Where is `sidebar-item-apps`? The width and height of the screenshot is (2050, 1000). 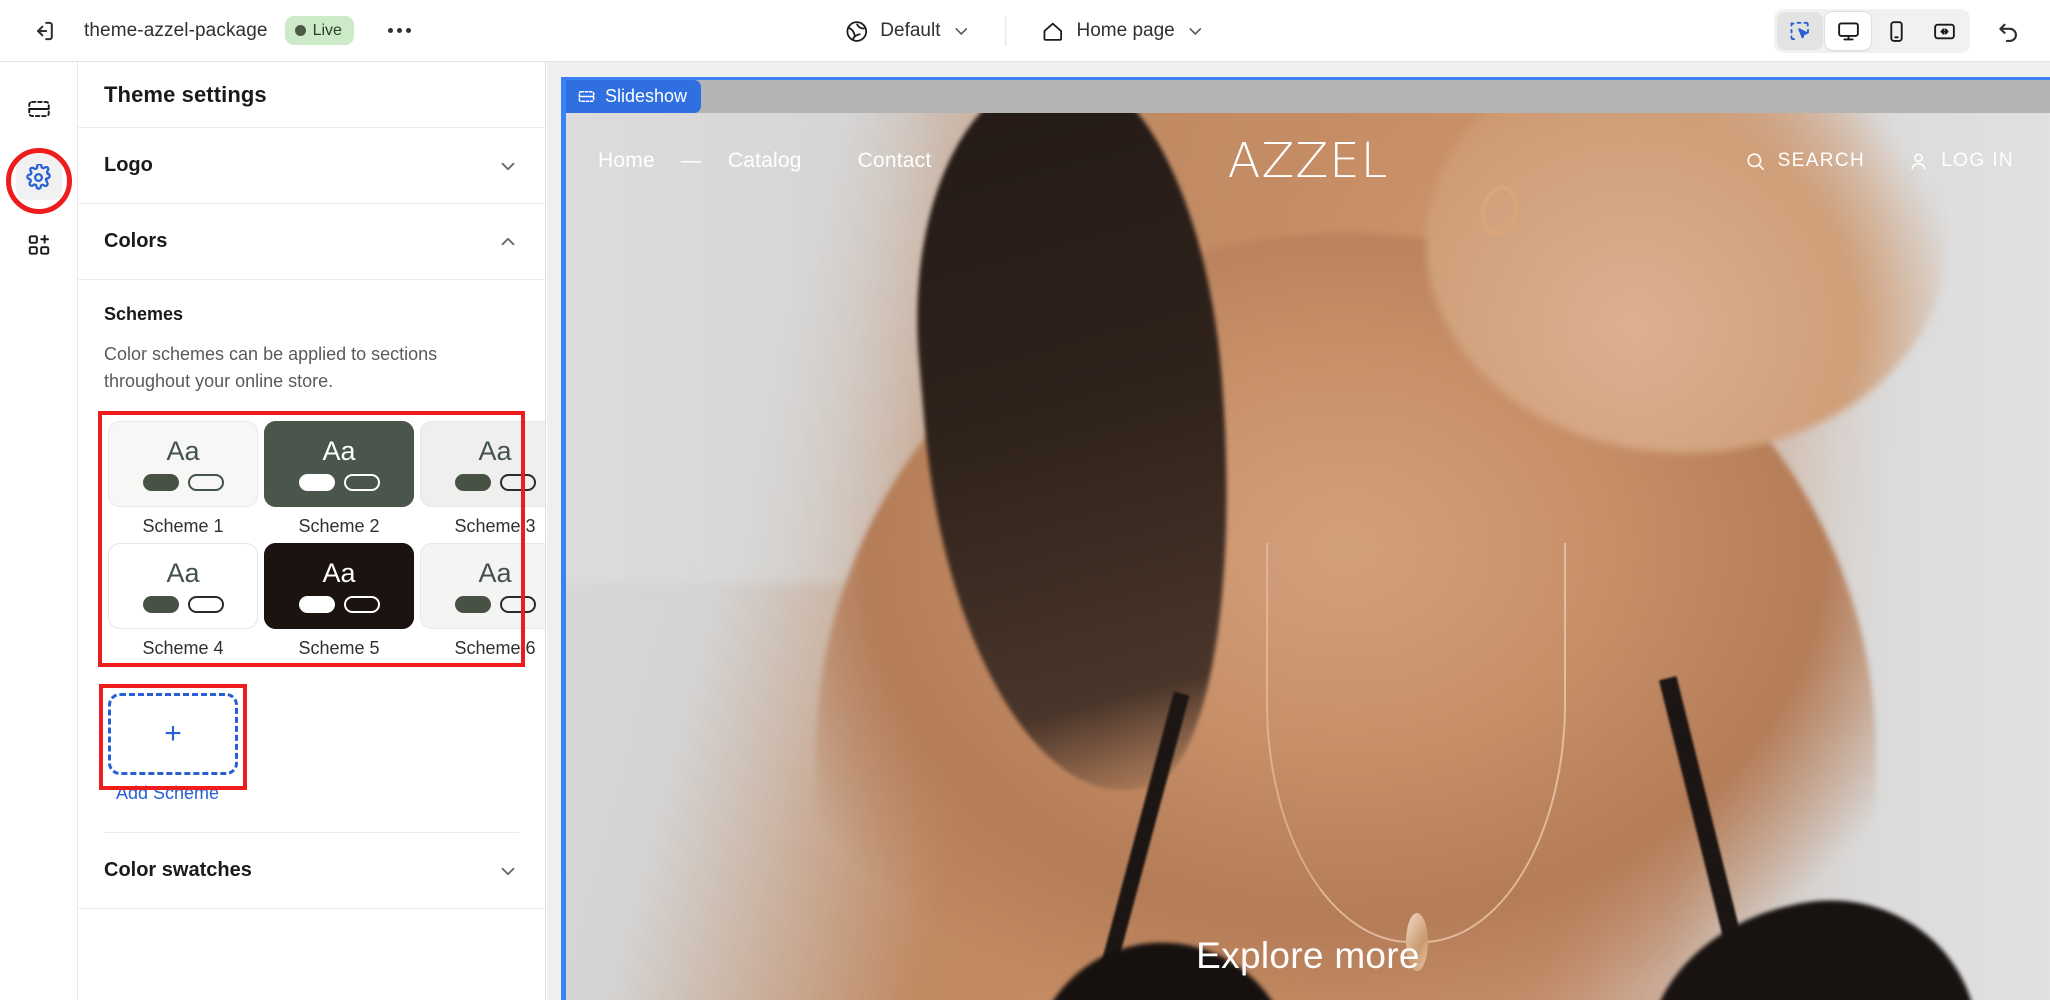
sidebar-item-apps is located at coordinates (39, 245).